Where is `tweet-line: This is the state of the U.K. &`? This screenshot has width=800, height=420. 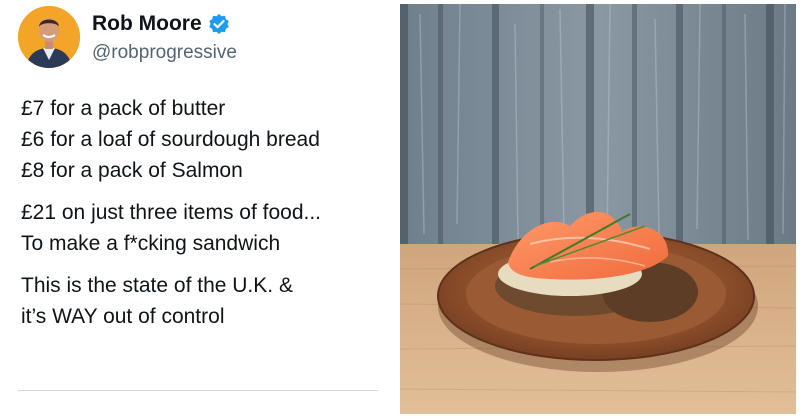
tweet-line: This is the state of the U.K. & is located at coordinates (157, 285).